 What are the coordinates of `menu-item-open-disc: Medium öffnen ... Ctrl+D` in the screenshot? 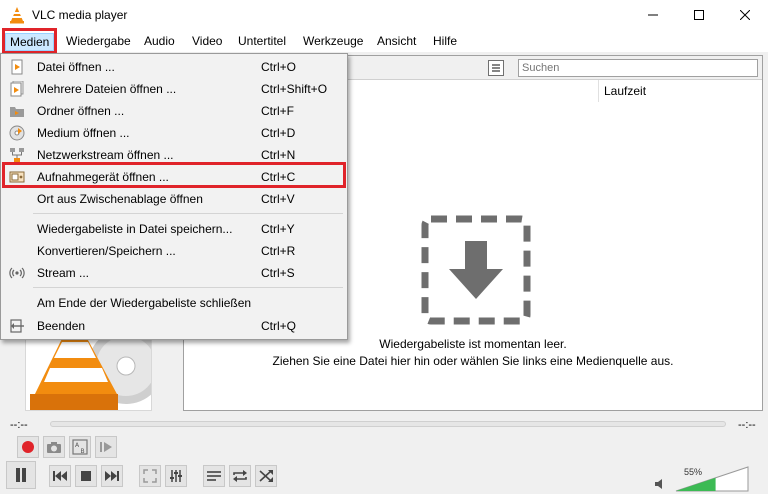 It's located at (174, 133).